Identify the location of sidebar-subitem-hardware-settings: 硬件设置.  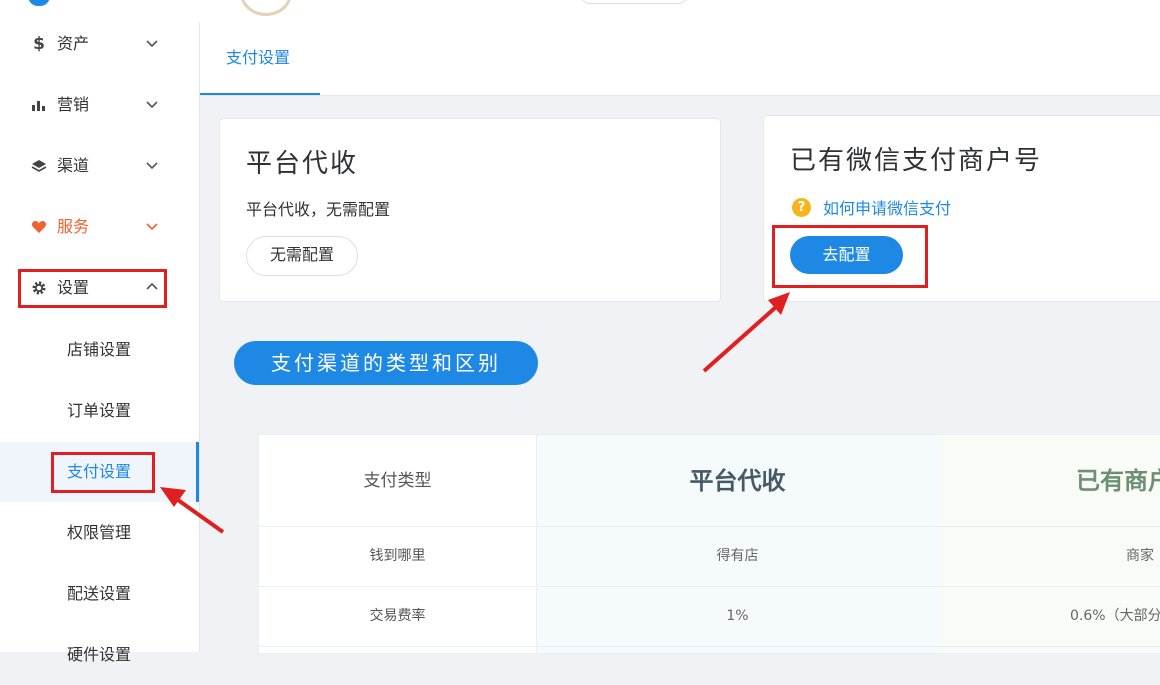
(99, 655).